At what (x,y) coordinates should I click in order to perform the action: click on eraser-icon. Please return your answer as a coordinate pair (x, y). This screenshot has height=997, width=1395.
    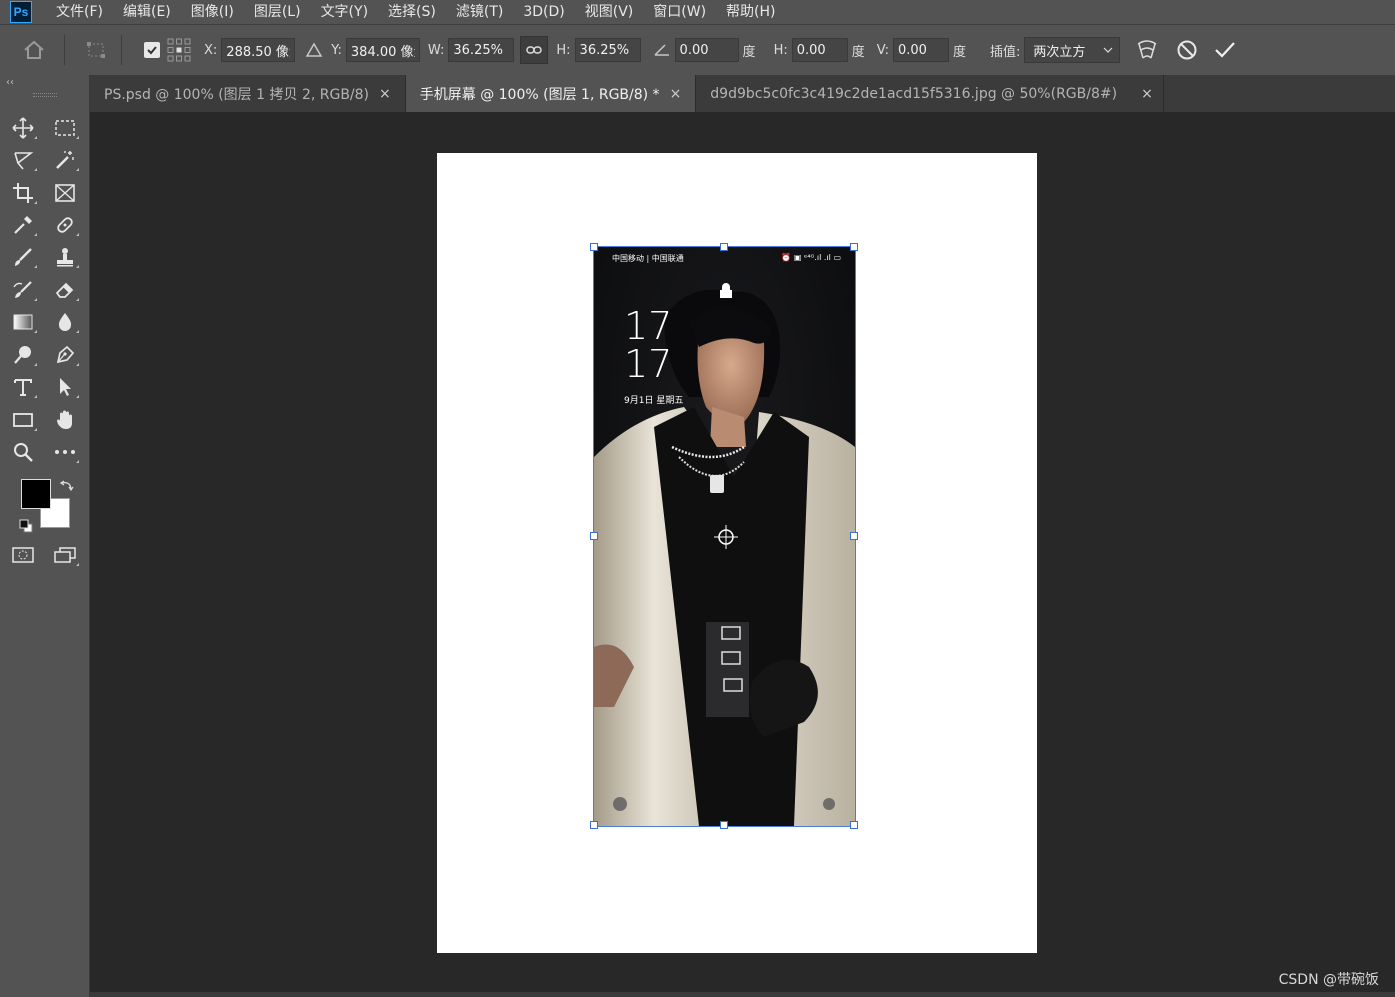
    Looking at the image, I should click on (64, 290).